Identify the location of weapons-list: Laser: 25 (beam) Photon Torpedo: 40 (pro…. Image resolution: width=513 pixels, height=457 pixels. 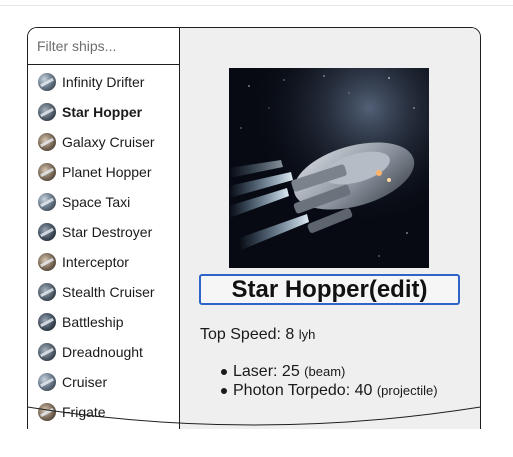
(329, 381).